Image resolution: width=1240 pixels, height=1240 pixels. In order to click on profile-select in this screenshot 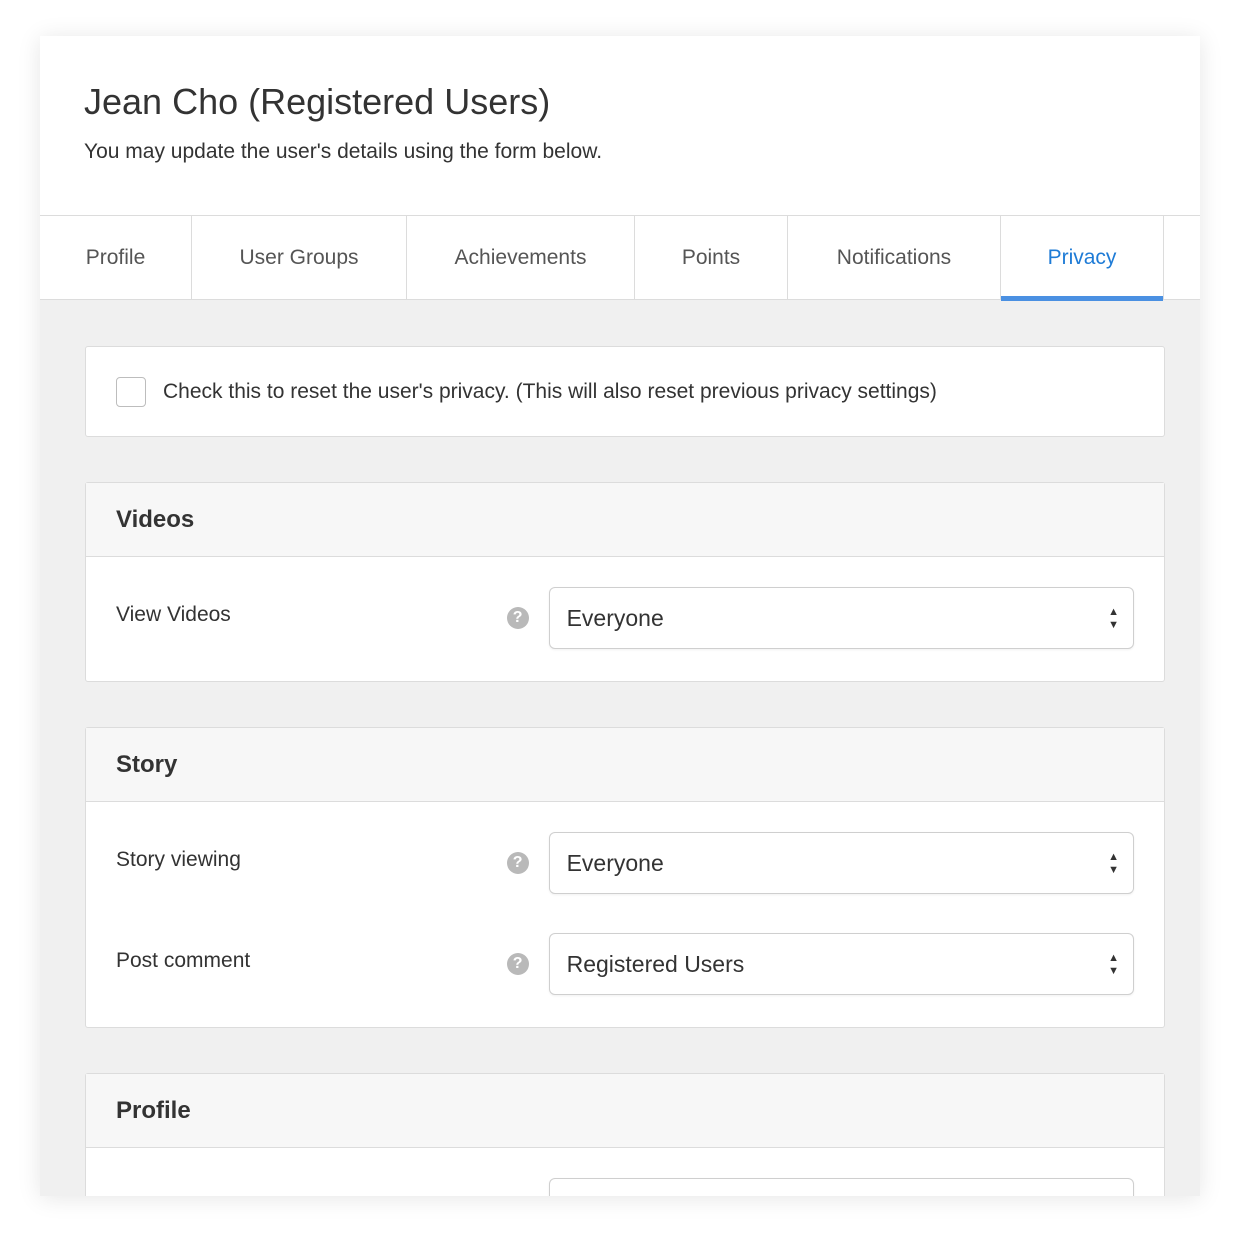, I will do `click(841, 1187)`.